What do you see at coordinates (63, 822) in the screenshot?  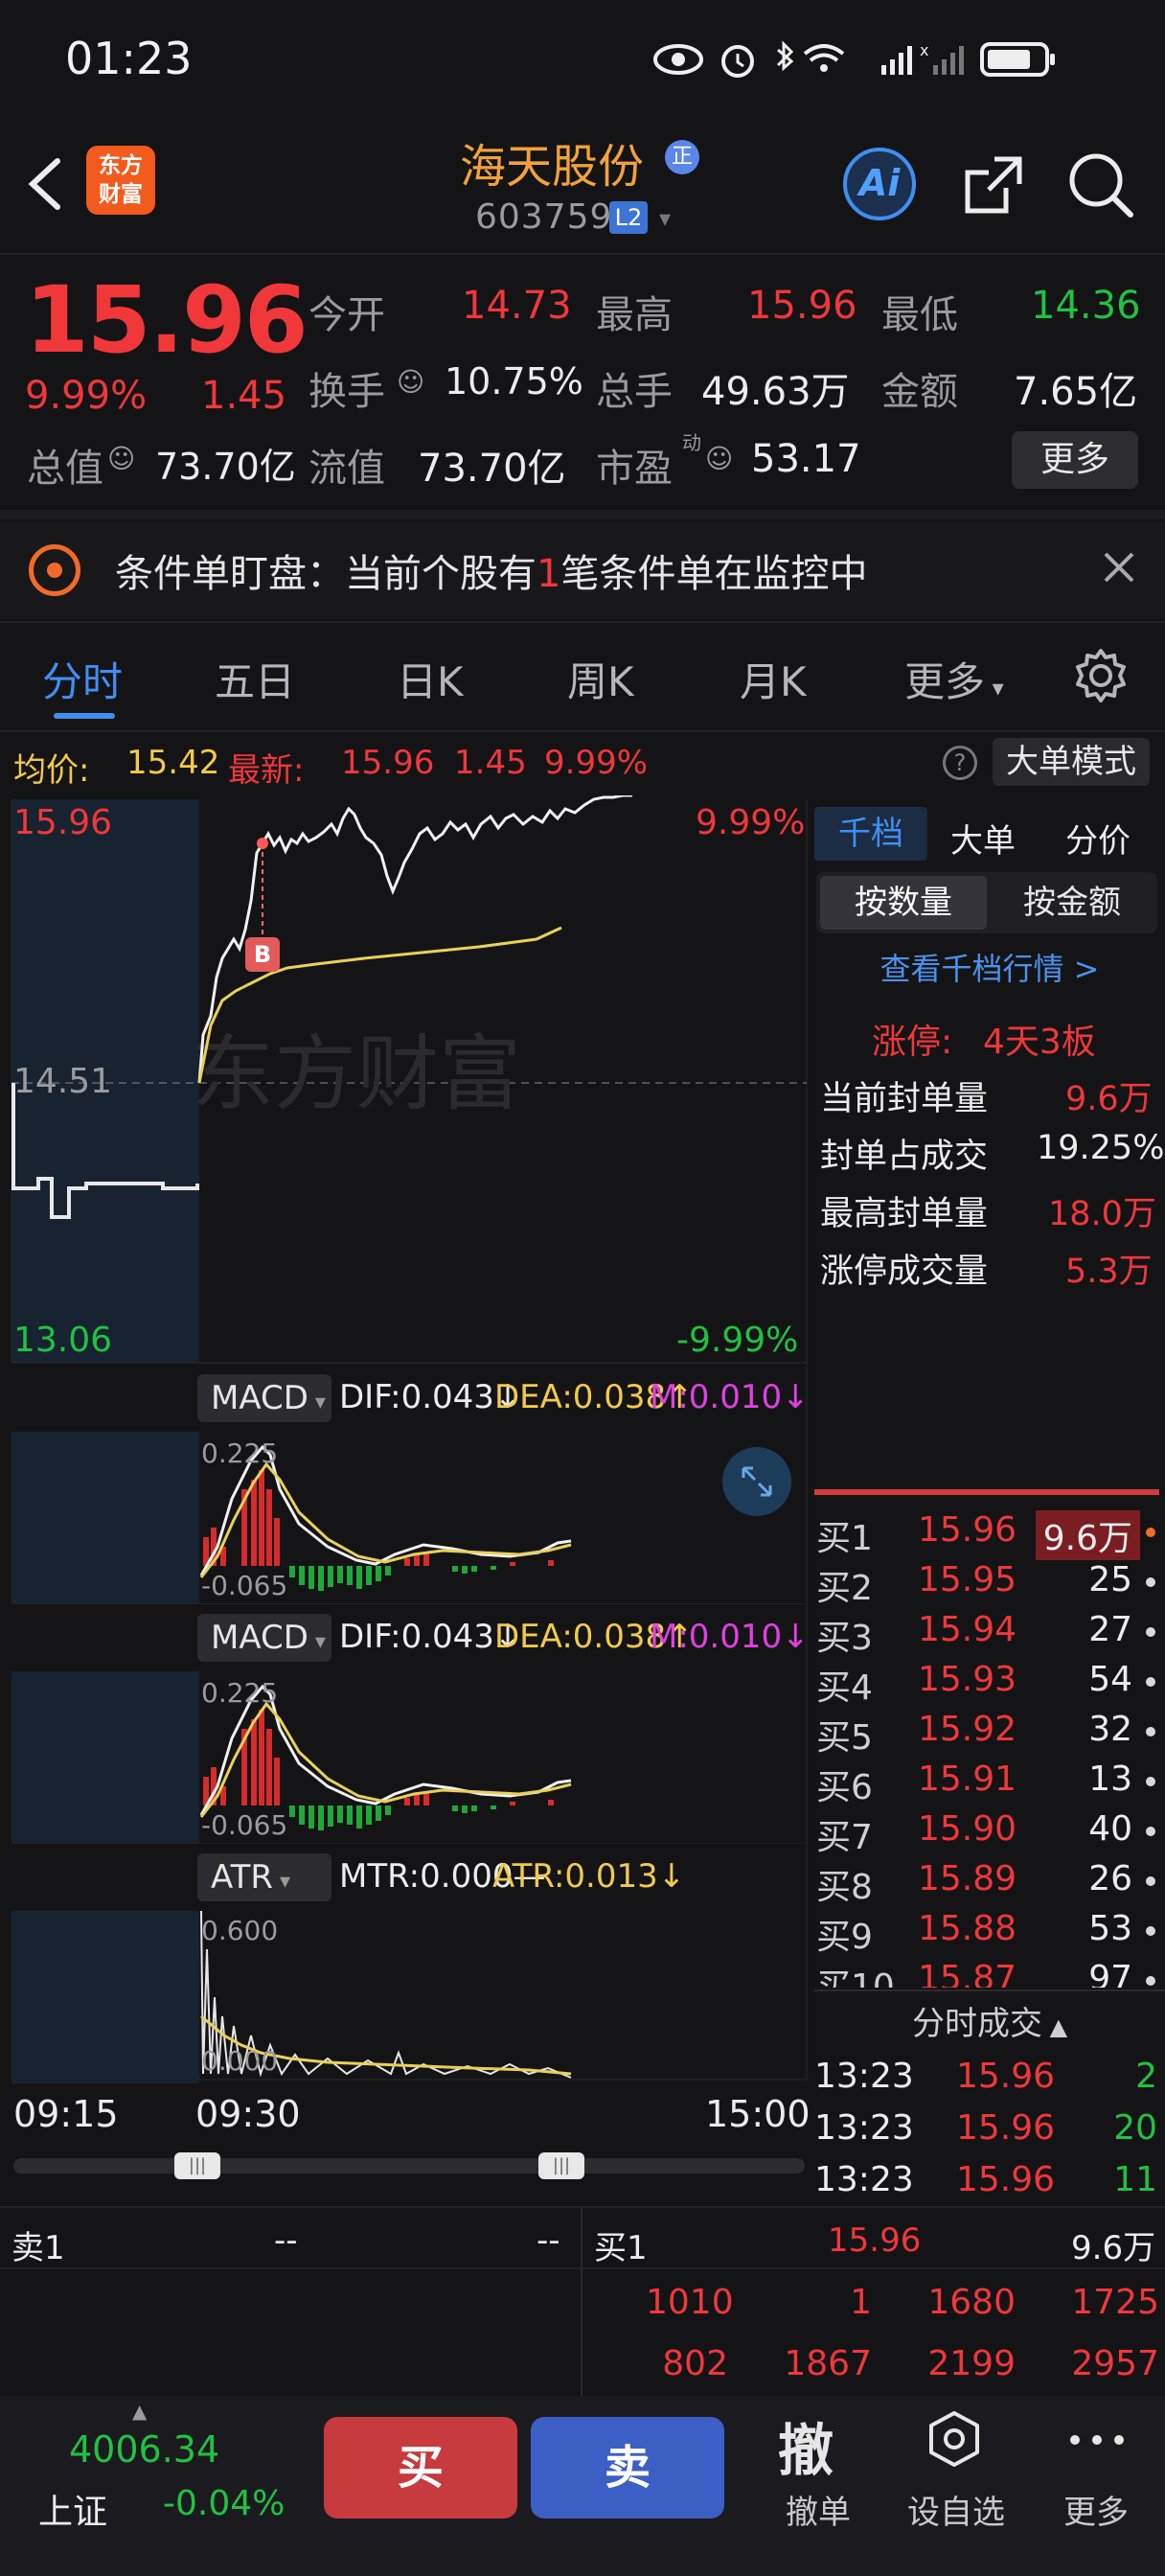 I see `chart-price-top: 15.96` at bounding box center [63, 822].